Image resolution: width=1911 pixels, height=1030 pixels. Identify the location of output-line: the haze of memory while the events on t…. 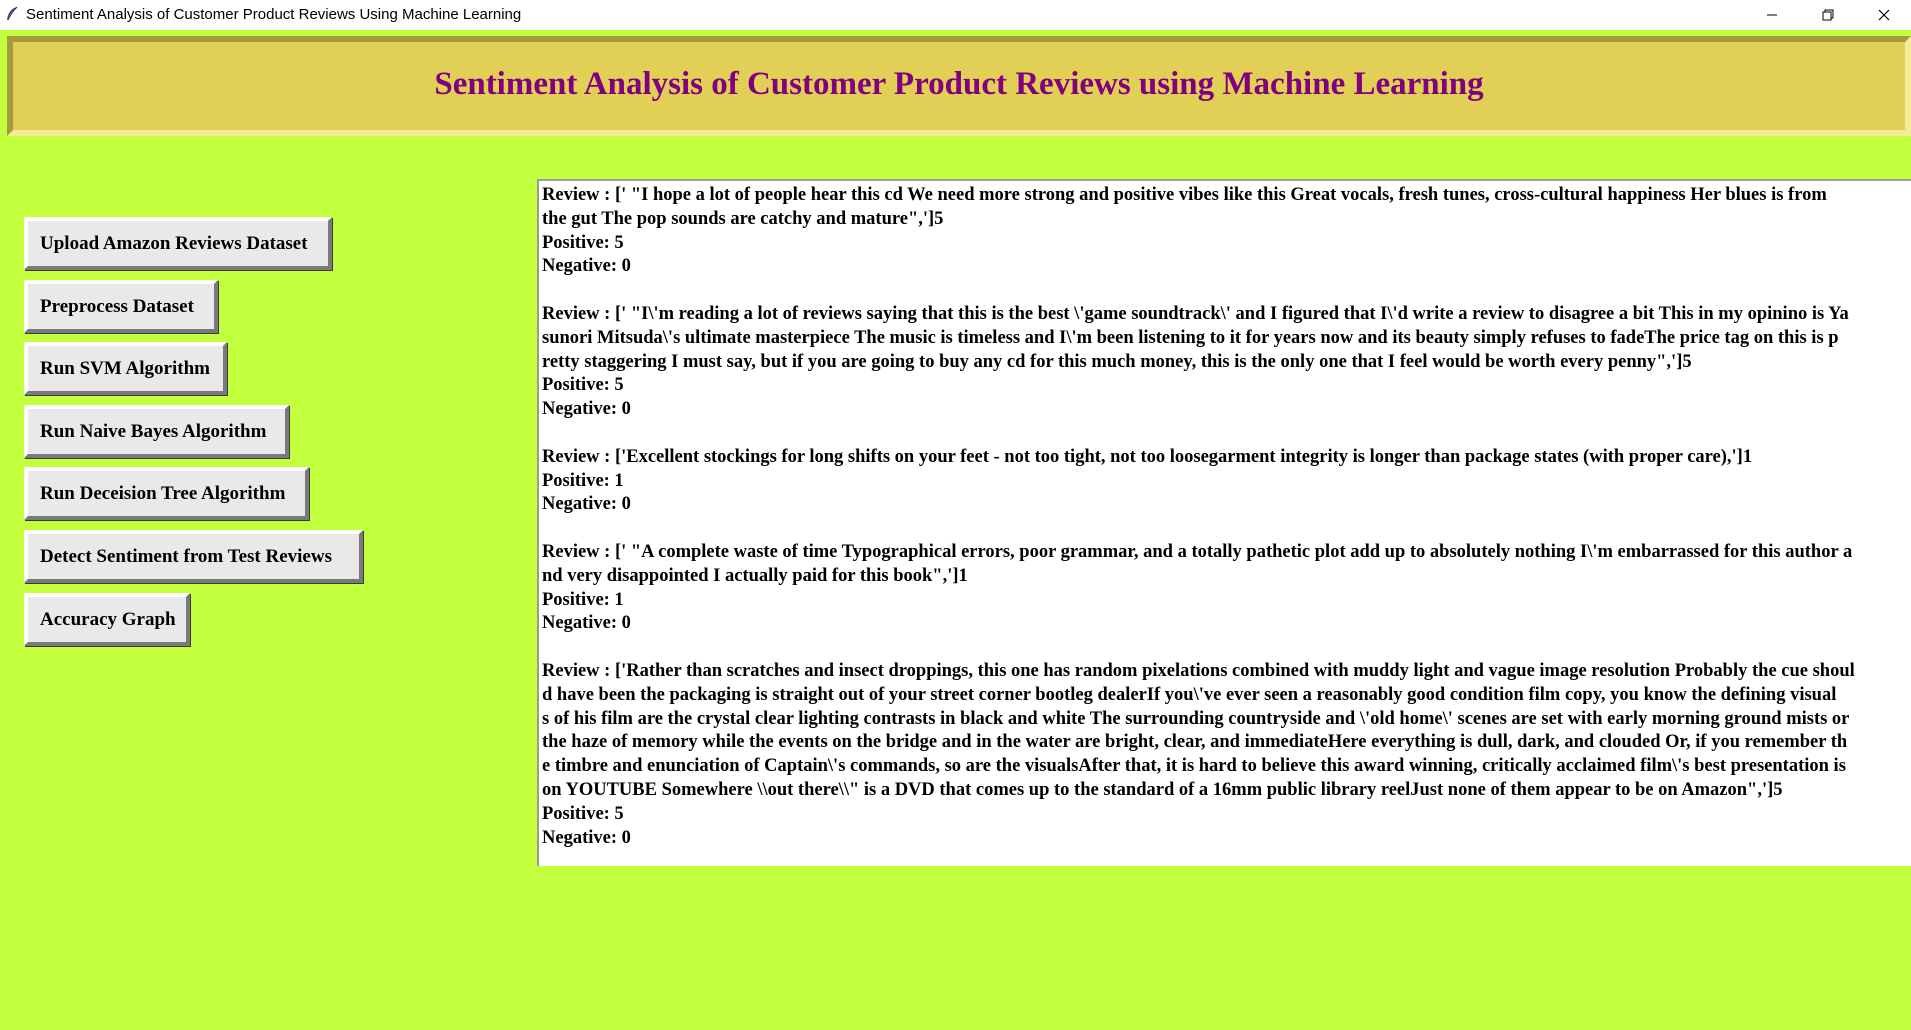
(1195, 742).